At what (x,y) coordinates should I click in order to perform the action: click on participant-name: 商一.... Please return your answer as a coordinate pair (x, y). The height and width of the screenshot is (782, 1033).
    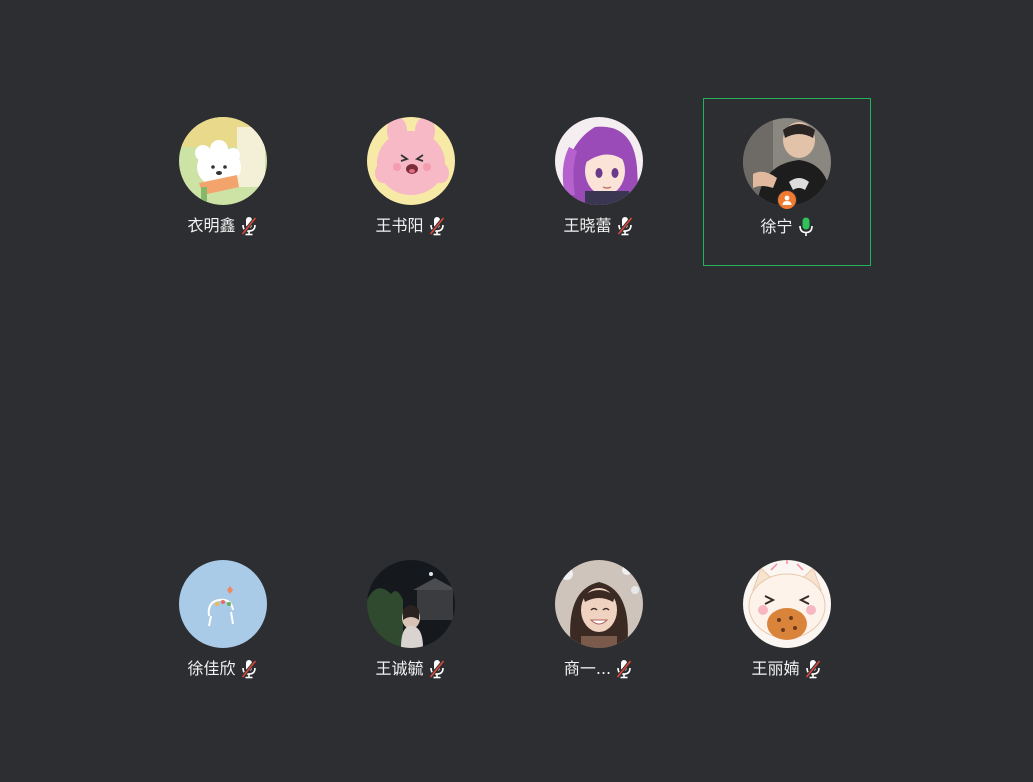
    Looking at the image, I should click on (587, 668).